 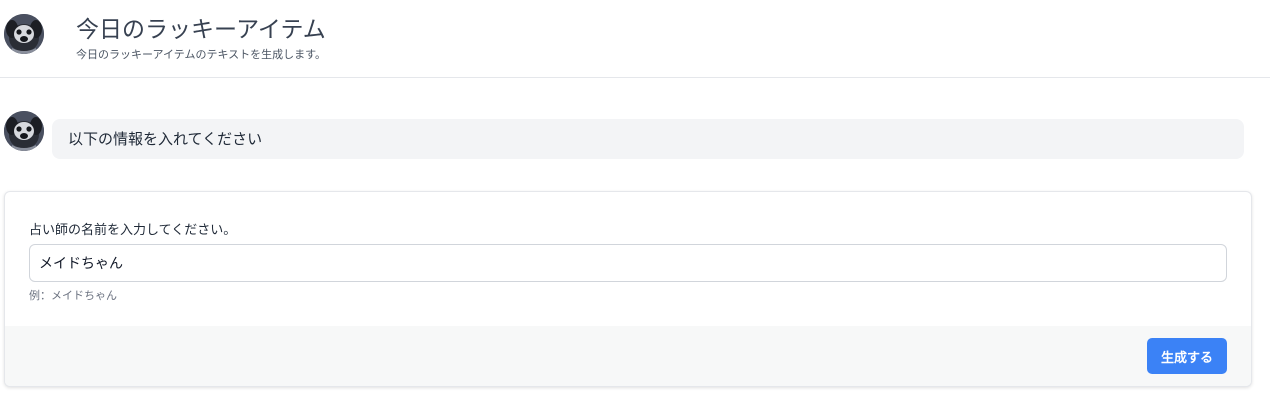 What do you see at coordinates (628, 356) in the screenshot?
I see `form-footer: 生成する` at bounding box center [628, 356].